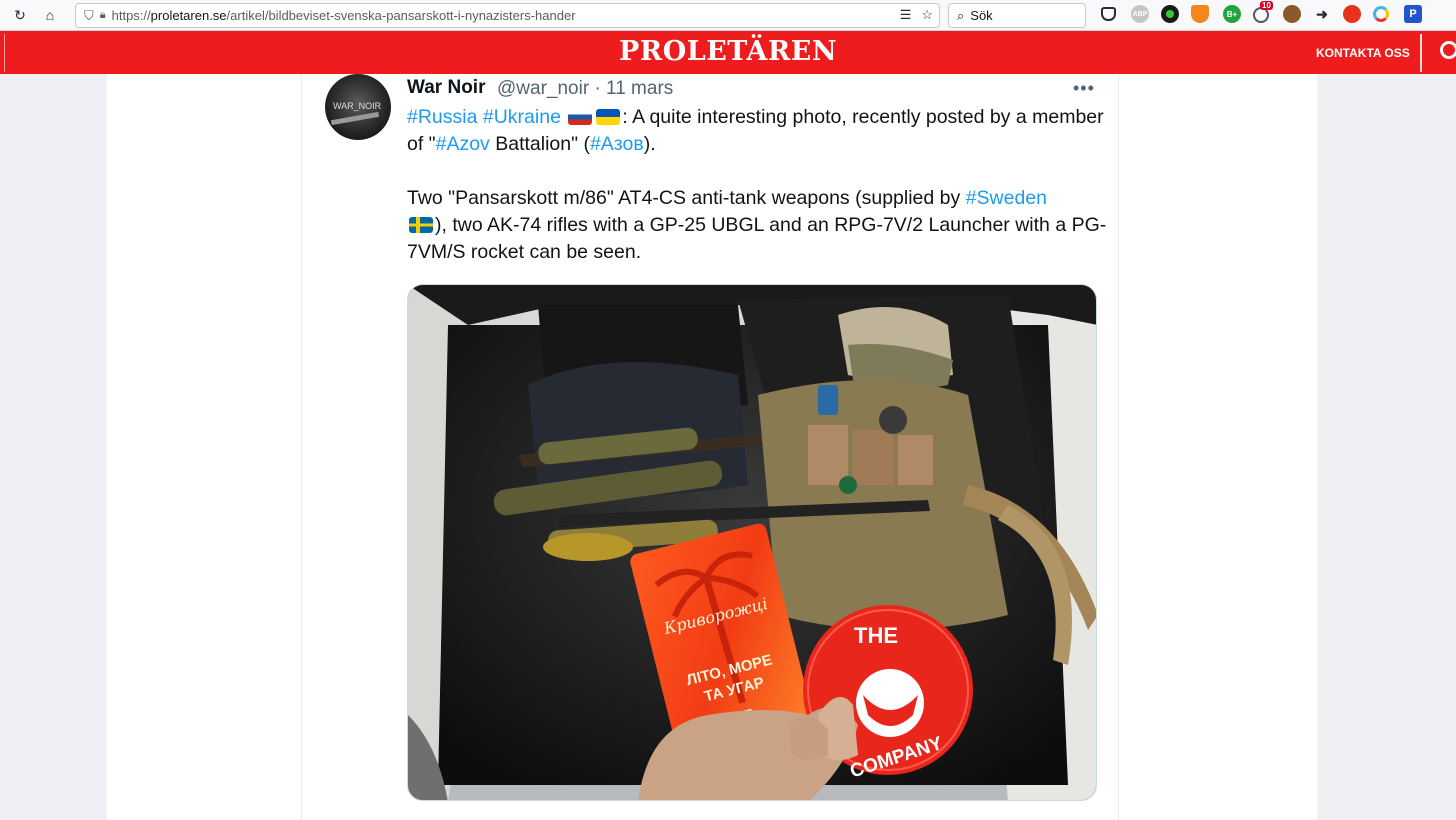 This screenshot has height=820, width=1456. Describe the element at coordinates (876, 635) in the screenshot. I see `sticker-text-top: THE` at that location.